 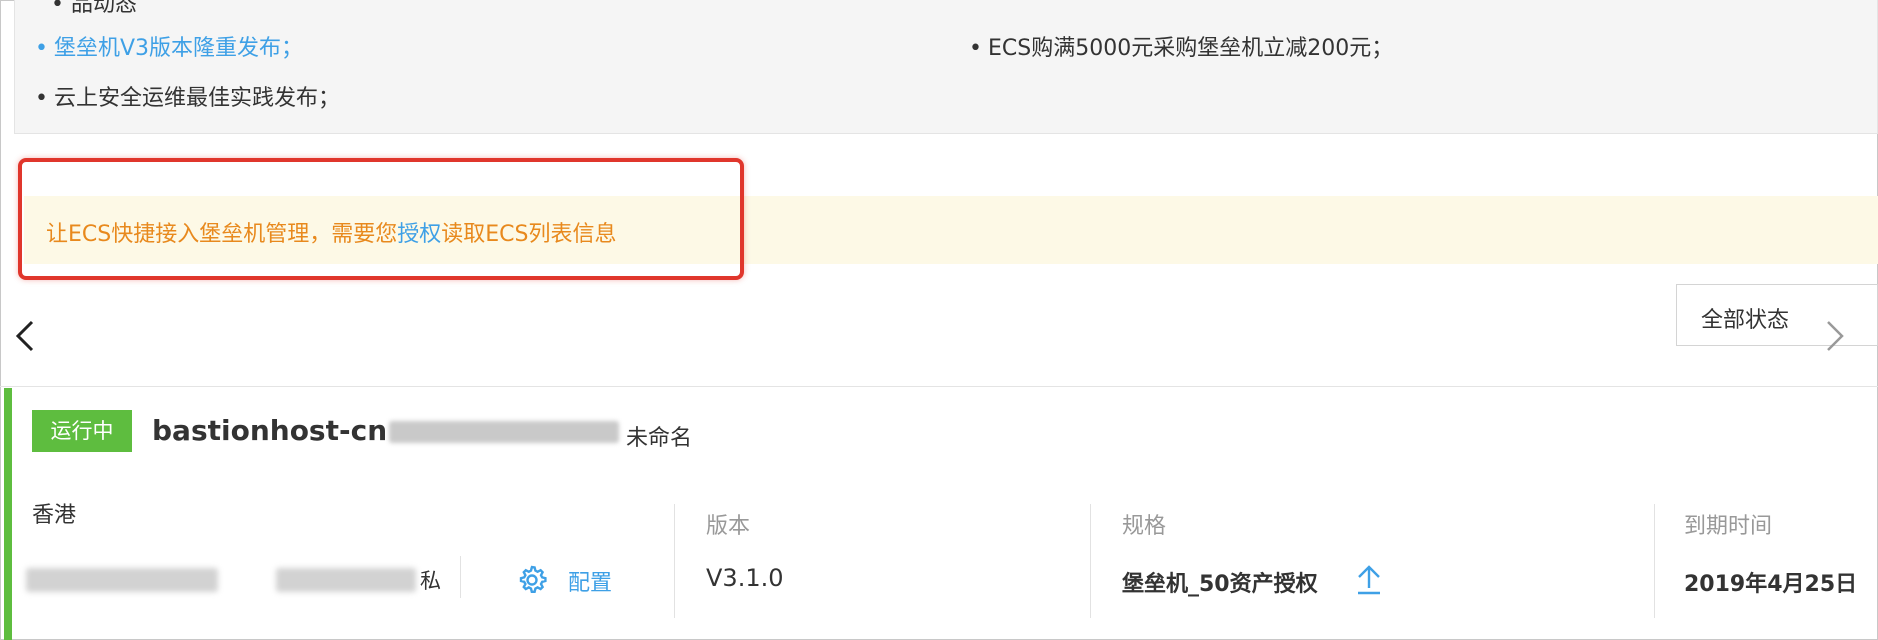 I want to click on redacted-id, so click(x=504, y=432).